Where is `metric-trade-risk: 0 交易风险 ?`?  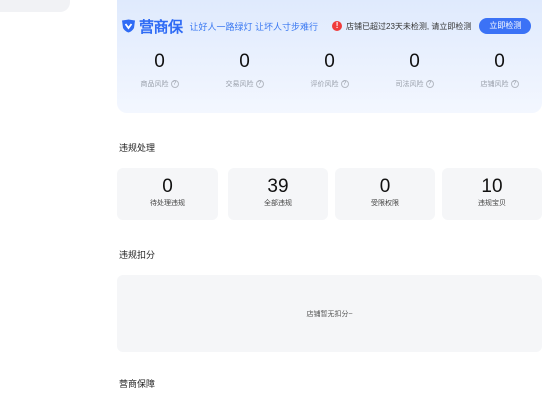
metric-trade-risk: 0 交易风险 ? is located at coordinates (244, 69).